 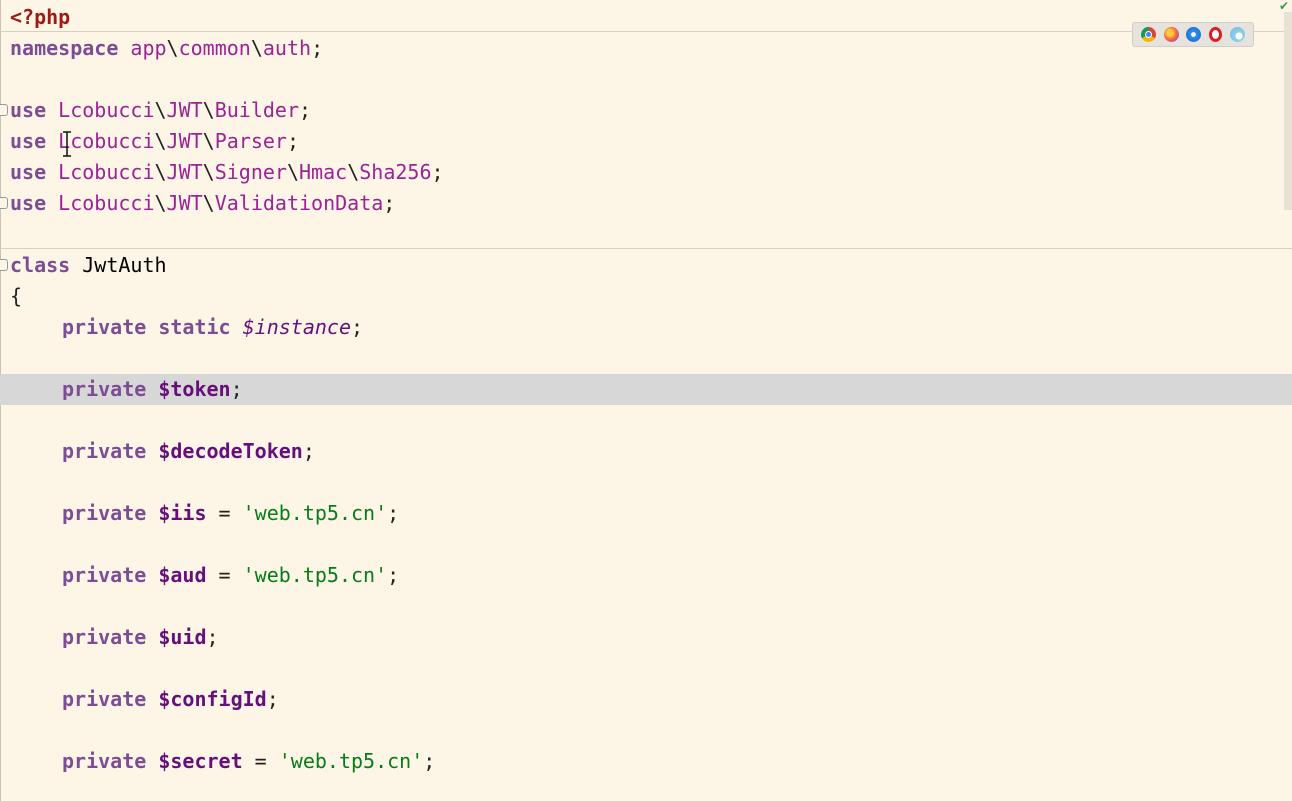 I want to click on code-line: private $configId;, so click(x=646, y=699).